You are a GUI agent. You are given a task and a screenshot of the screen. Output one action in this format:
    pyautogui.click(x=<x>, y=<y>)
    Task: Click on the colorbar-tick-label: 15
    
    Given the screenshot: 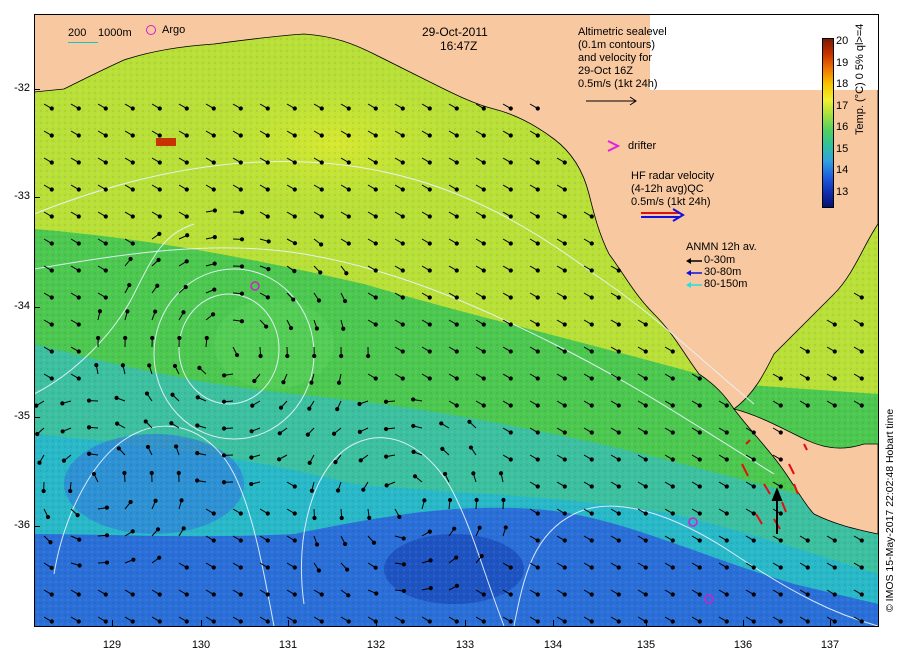 What is the action you would take?
    pyautogui.click(x=842, y=148)
    